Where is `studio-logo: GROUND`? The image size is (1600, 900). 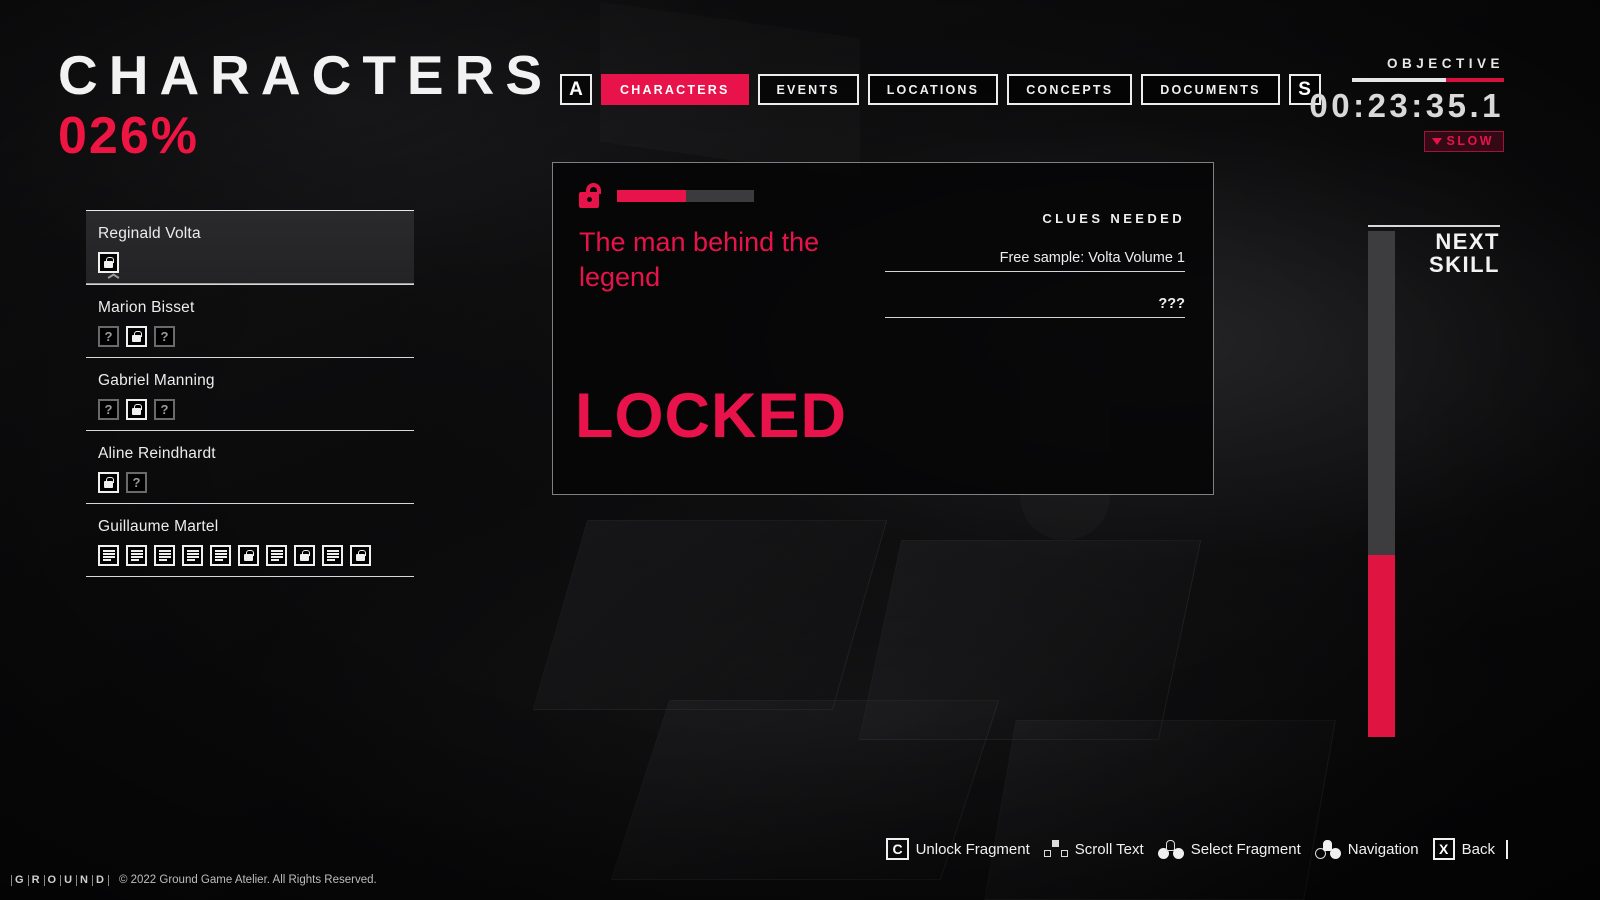 studio-logo: GROUND is located at coordinates (60, 880).